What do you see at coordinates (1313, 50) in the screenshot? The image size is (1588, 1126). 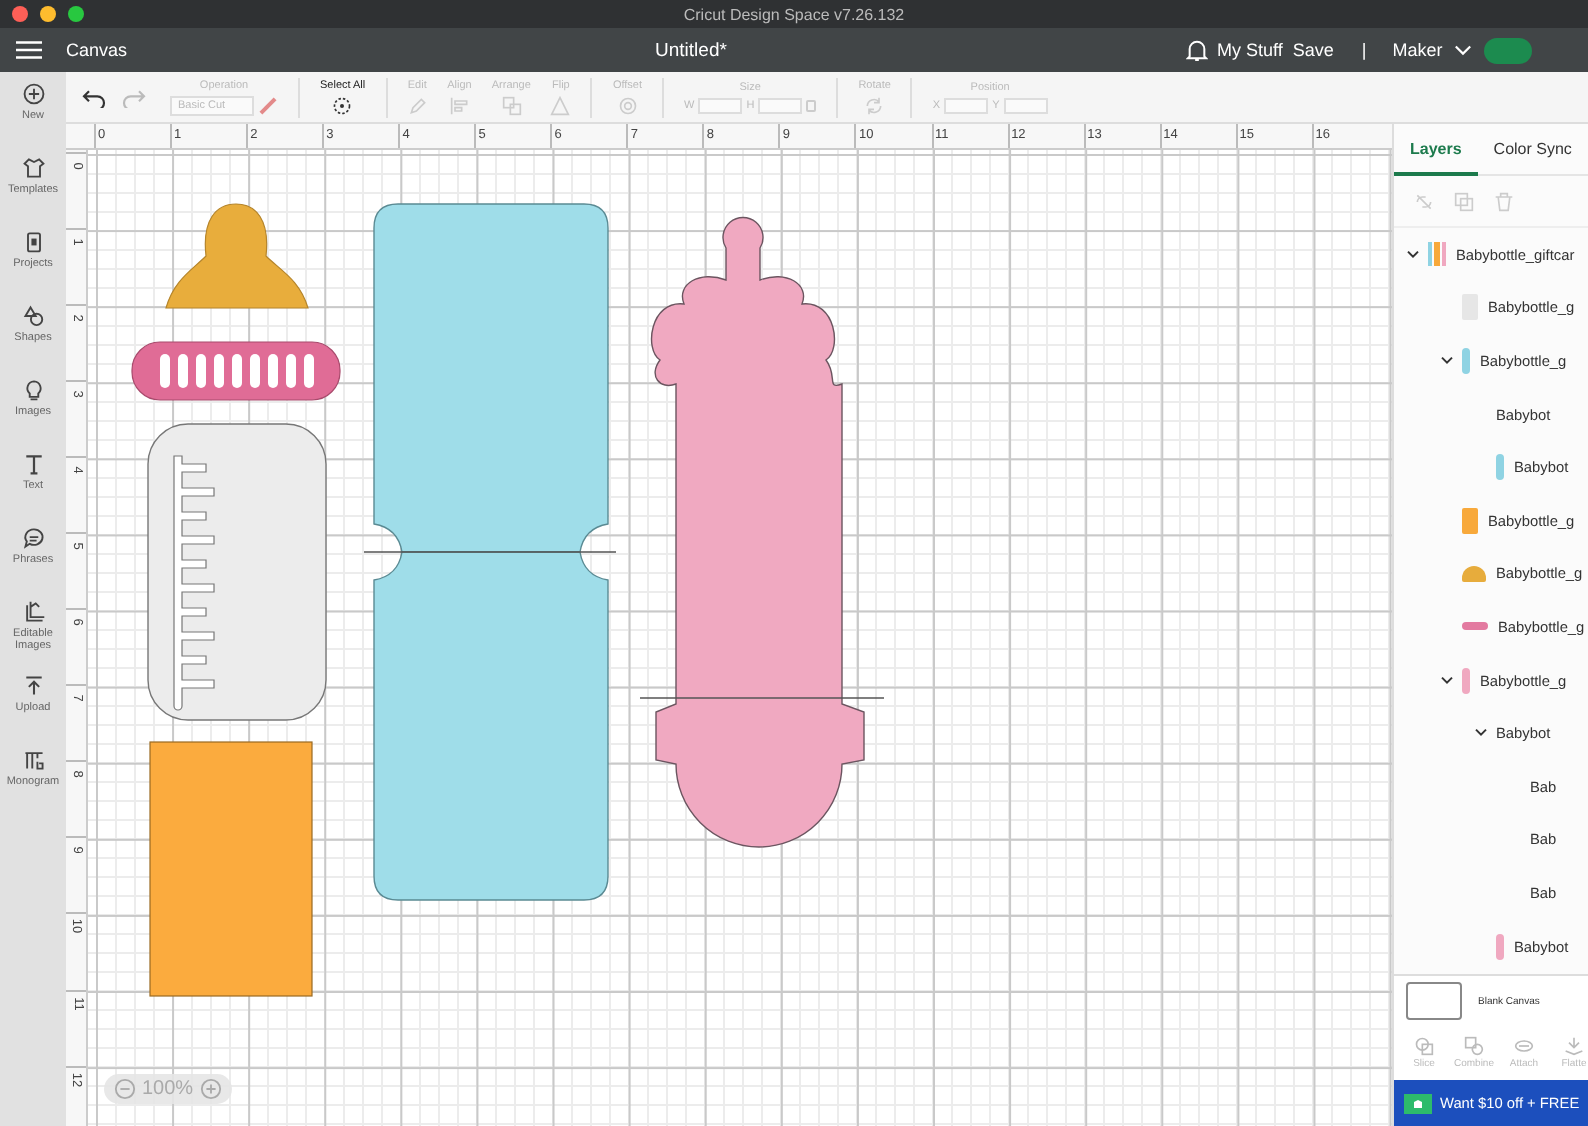 I see `save-link: Save` at bounding box center [1313, 50].